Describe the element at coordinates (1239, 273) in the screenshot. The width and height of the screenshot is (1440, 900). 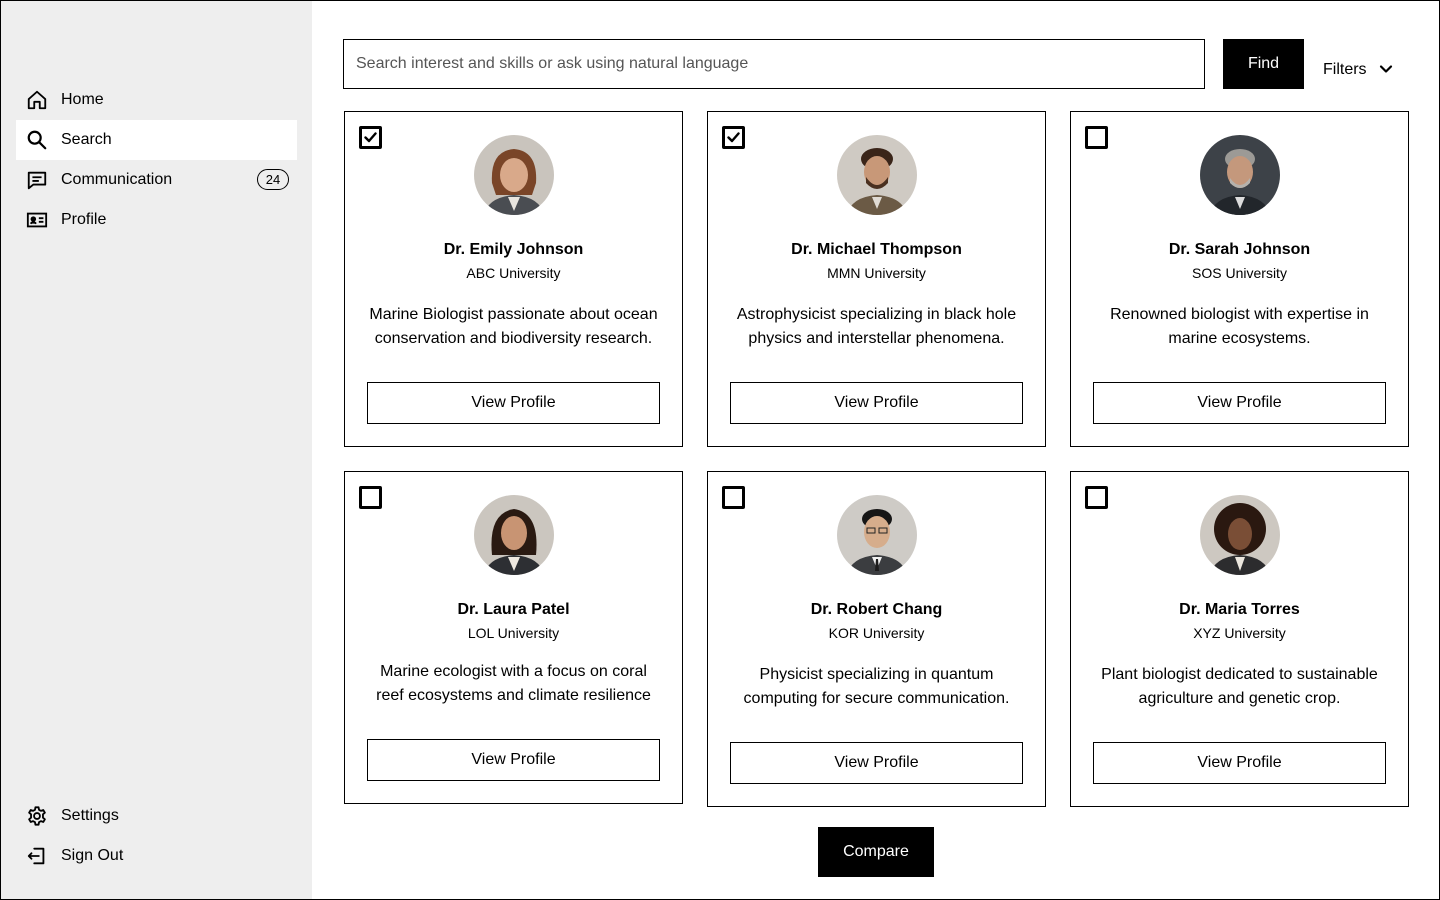
I see `researcher-university: SOS University` at that location.